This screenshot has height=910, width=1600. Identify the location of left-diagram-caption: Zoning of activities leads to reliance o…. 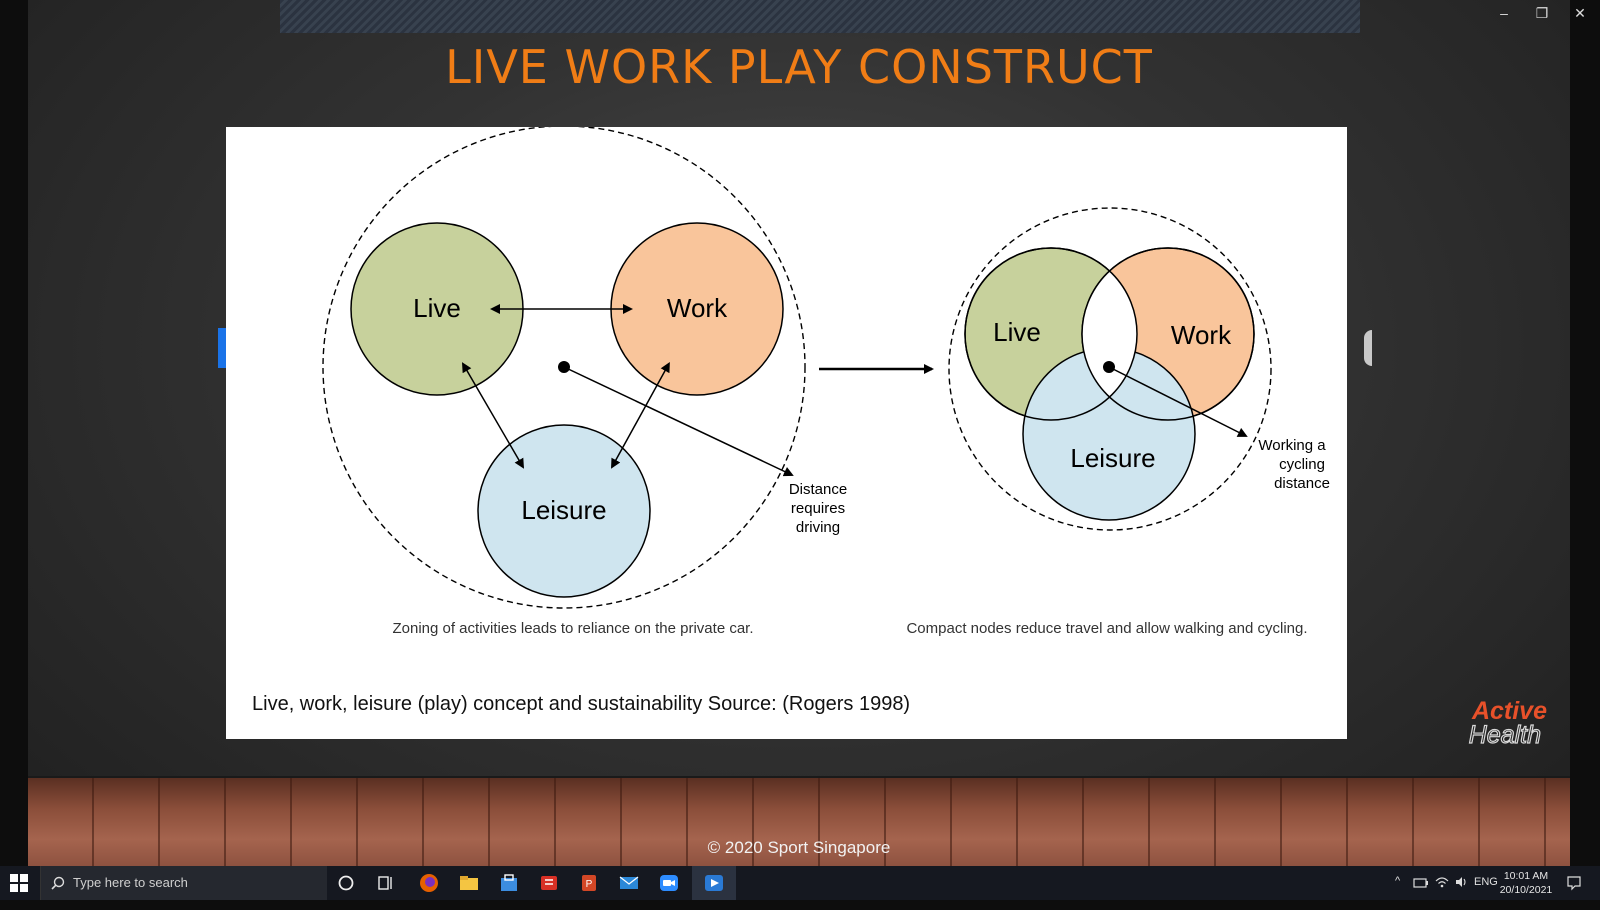
(572, 628).